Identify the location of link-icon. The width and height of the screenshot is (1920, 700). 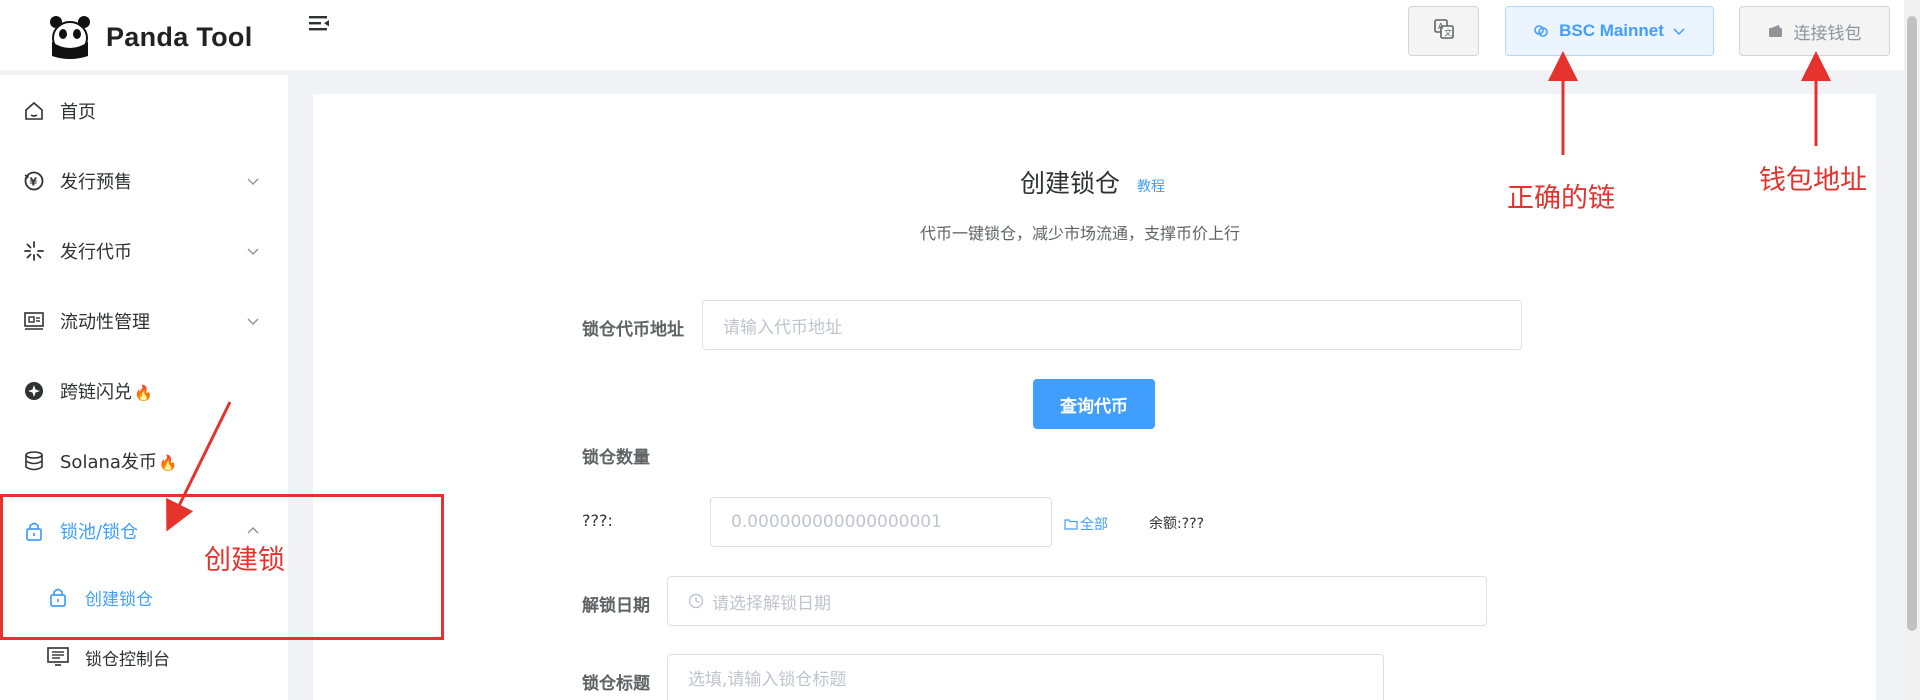
(1541, 31).